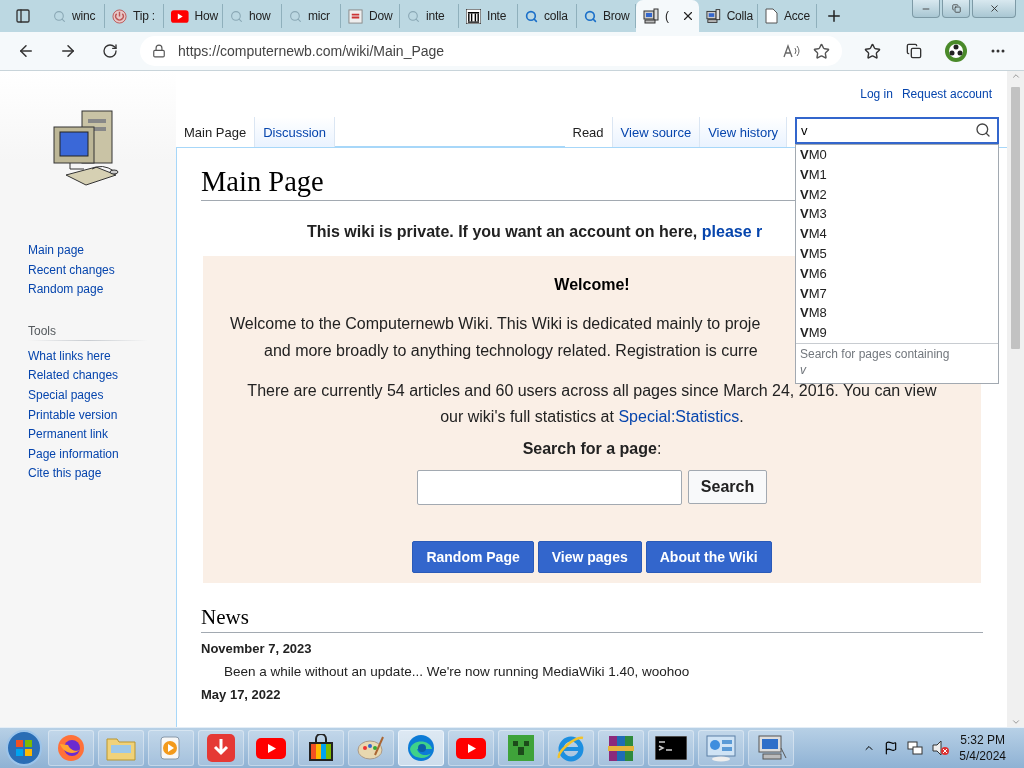 The height and width of the screenshot is (768, 1024). Describe the element at coordinates (221, 748) in the screenshot. I see `download-icon` at that location.